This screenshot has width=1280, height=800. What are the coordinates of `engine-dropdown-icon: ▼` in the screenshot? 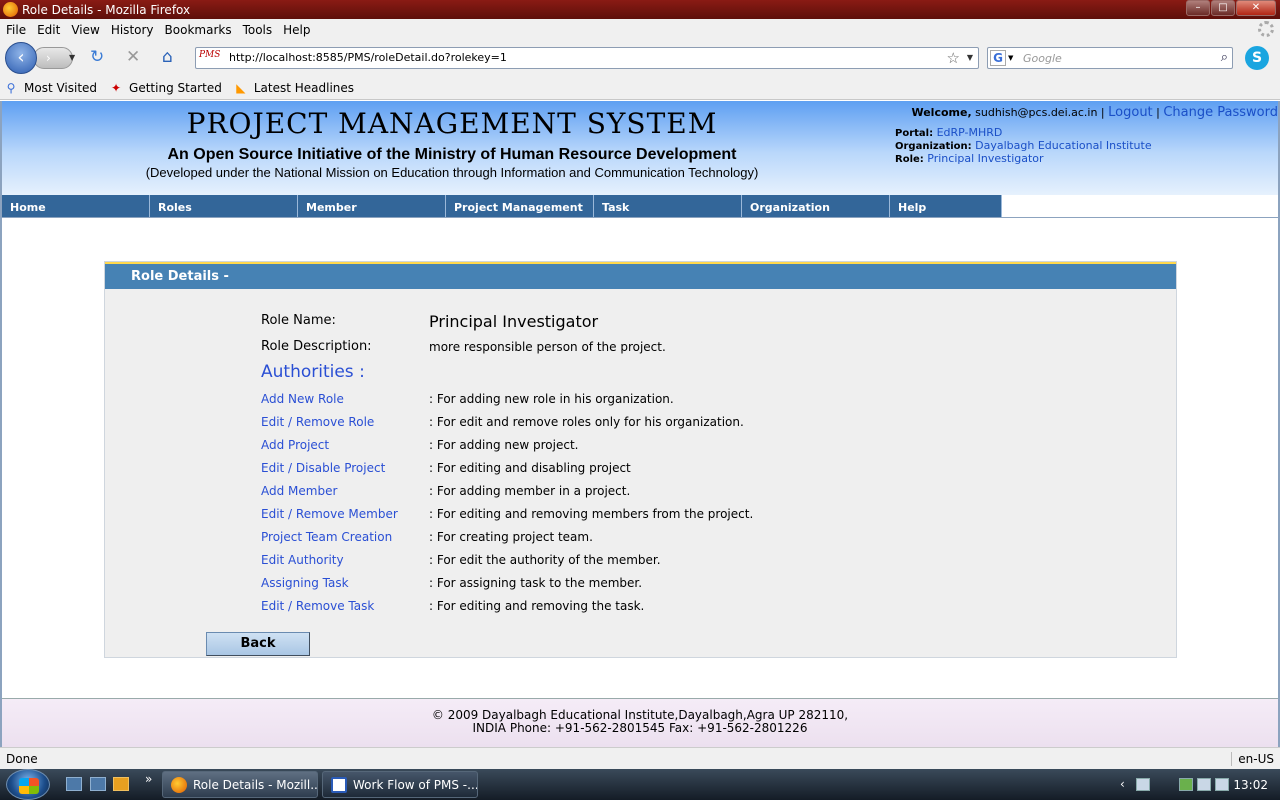 It's located at (1010, 58).